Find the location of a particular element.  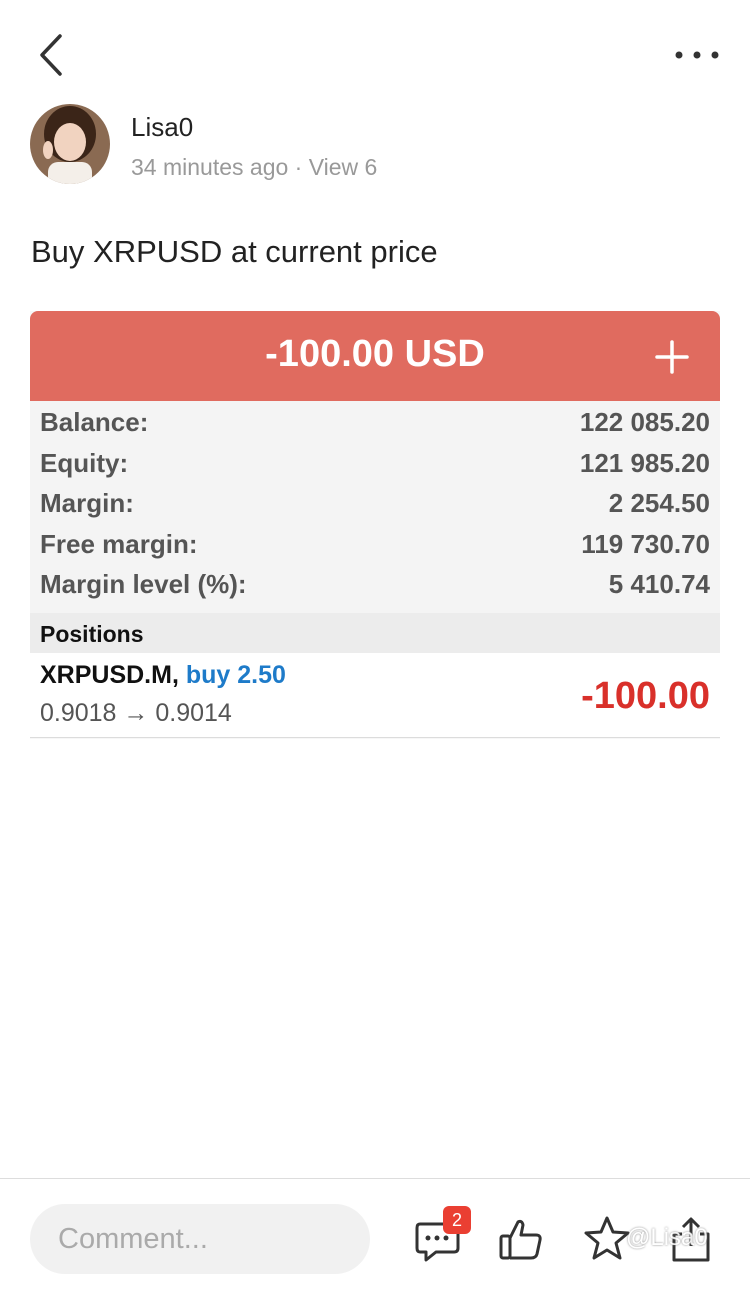

author-name: Lisa0 is located at coordinates (162, 127).